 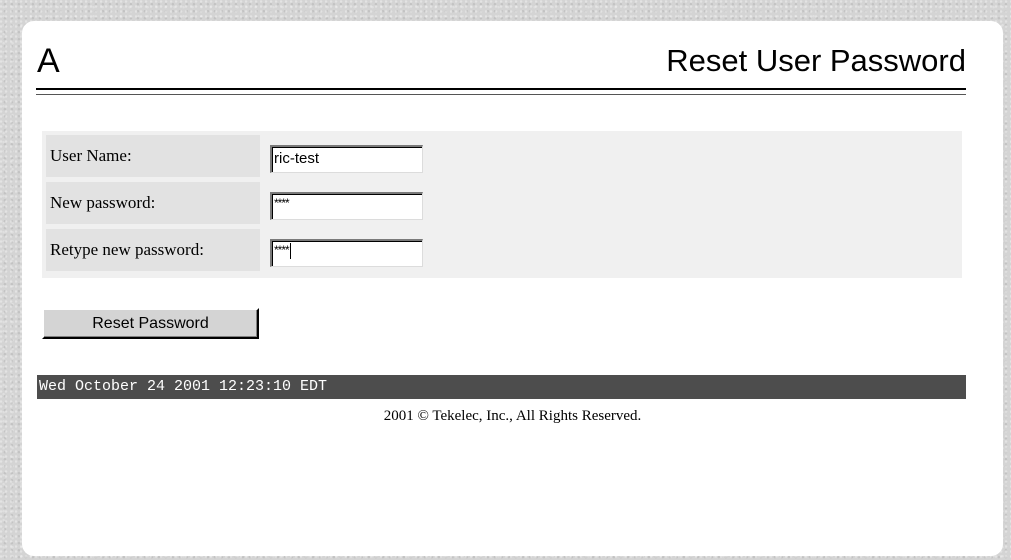 I want to click on app-logo-letter: A, so click(x=48, y=61).